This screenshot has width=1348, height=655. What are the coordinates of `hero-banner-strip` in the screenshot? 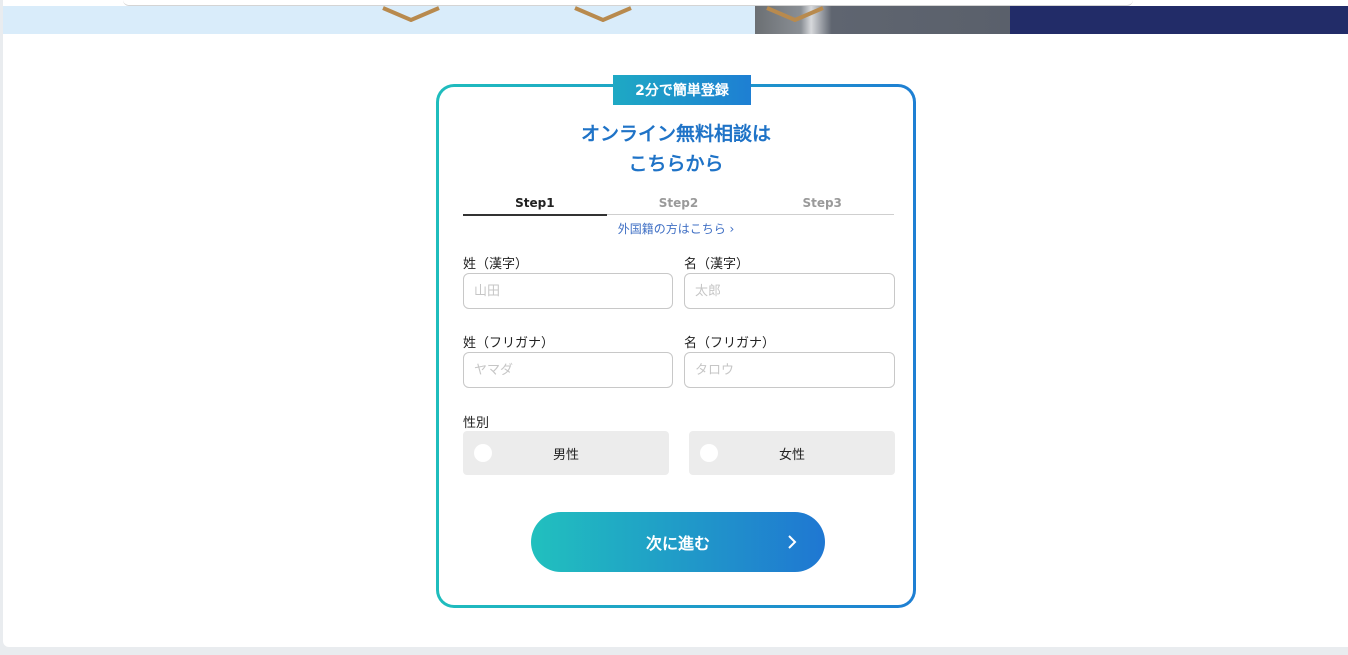 It's located at (675, 17).